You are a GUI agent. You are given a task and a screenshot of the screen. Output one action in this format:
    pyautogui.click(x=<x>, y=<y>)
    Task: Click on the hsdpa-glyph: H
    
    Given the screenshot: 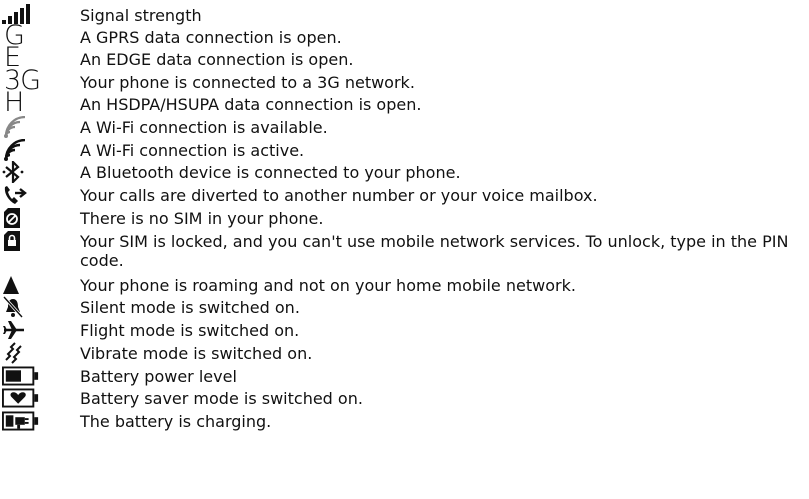 What is the action you would take?
    pyautogui.click(x=14, y=102)
    